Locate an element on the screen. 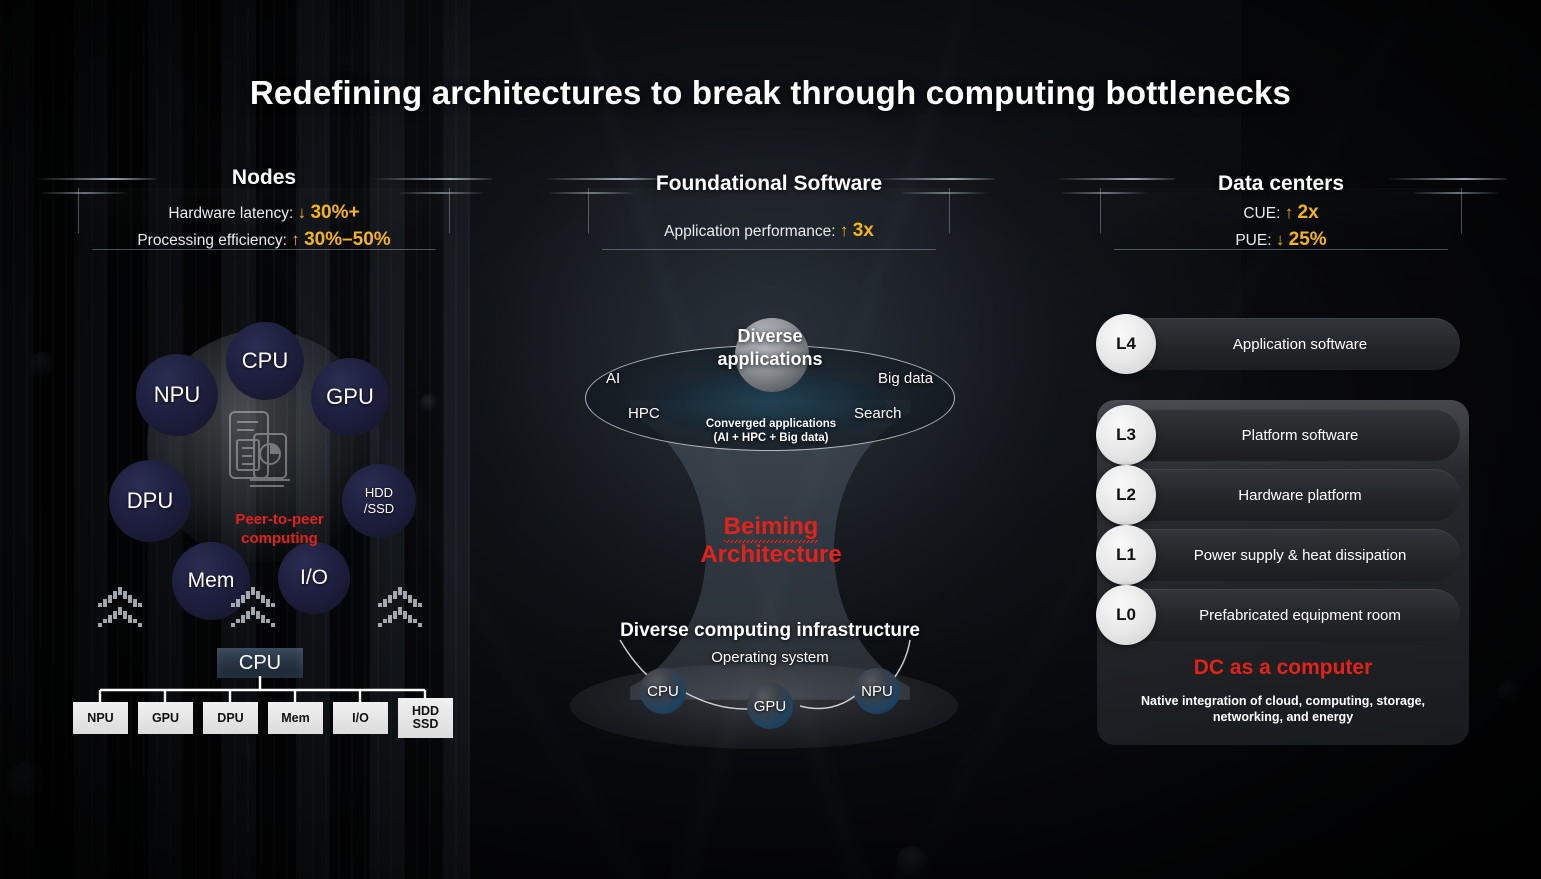 The height and width of the screenshot is (879, 1541). ring-node-label: GPU is located at coordinates (350, 396).